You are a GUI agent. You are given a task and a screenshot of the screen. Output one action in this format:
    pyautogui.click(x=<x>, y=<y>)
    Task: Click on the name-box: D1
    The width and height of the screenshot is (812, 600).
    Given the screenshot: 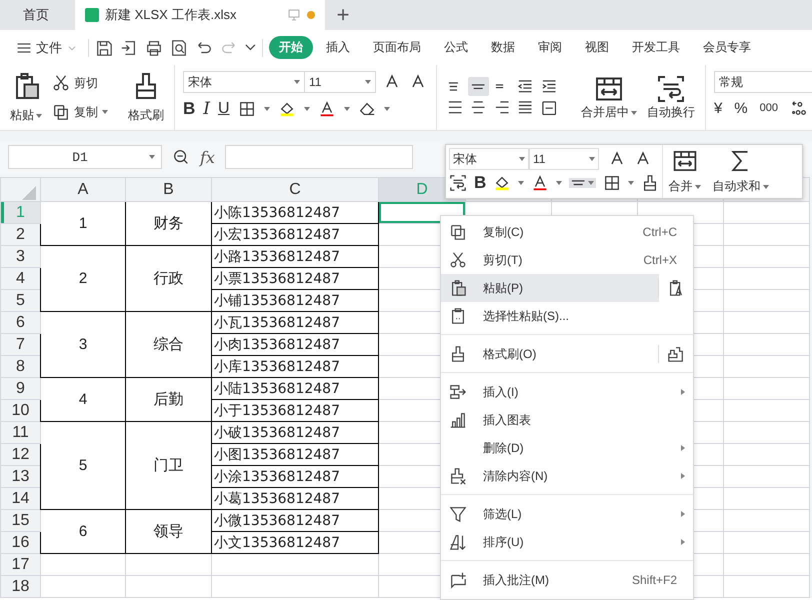 What is the action you would take?
    pyautogui.click(x=85, y=157)
    